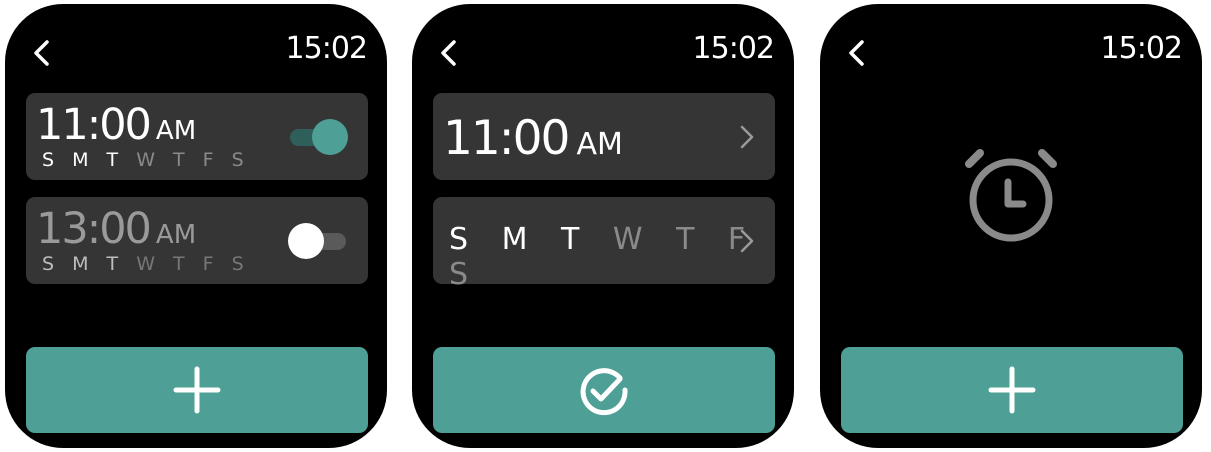  I want to click on alarm-time: 13:00 AM, so click(116, 229).